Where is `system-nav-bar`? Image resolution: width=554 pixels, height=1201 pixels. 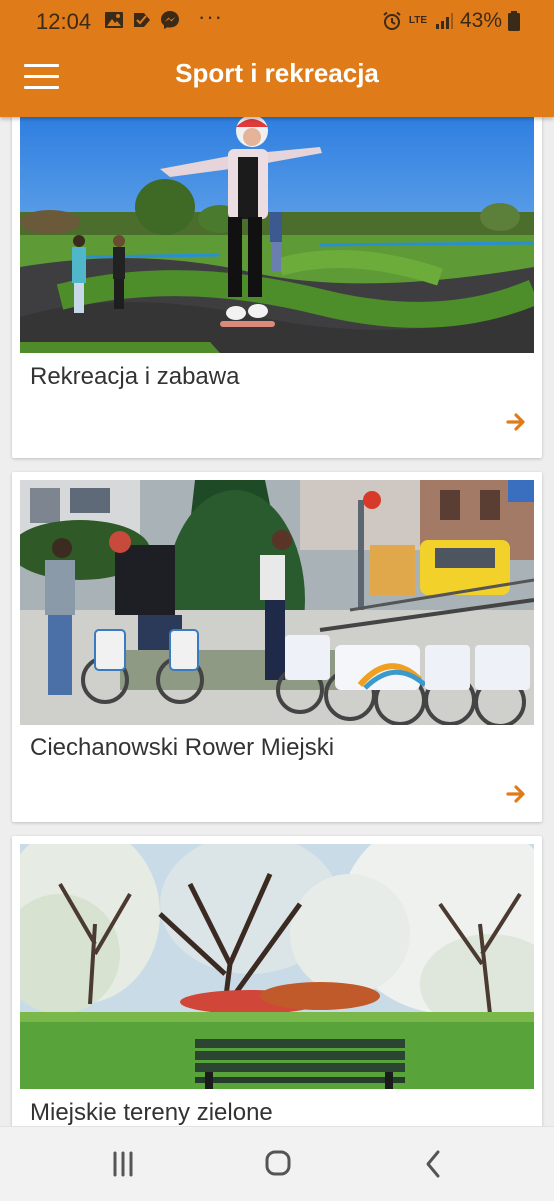
system-nav-bar is located at coordinates (277, 1163).